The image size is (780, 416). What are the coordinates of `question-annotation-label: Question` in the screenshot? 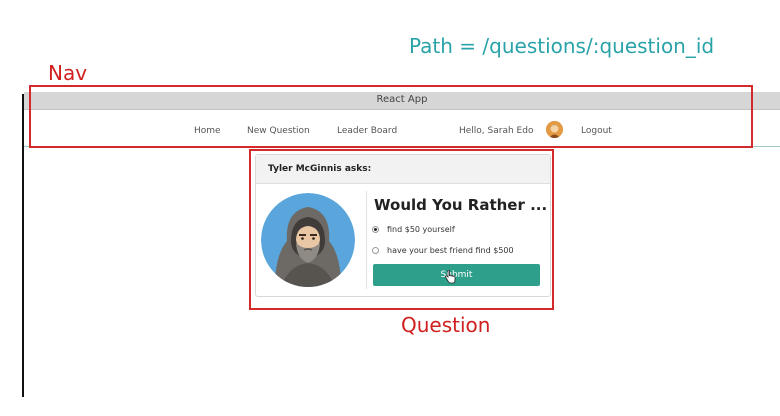 It's located at (446, 325).